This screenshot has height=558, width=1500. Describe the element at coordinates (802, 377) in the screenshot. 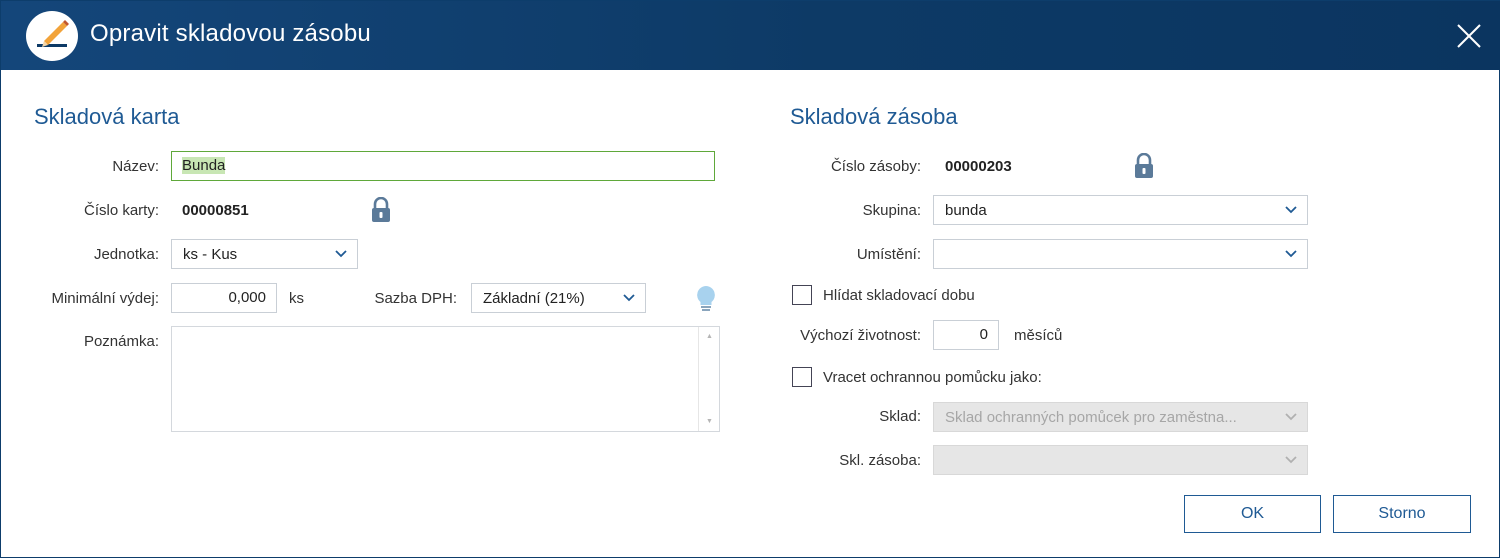

I see `return-ppe-checkbox` at that location.